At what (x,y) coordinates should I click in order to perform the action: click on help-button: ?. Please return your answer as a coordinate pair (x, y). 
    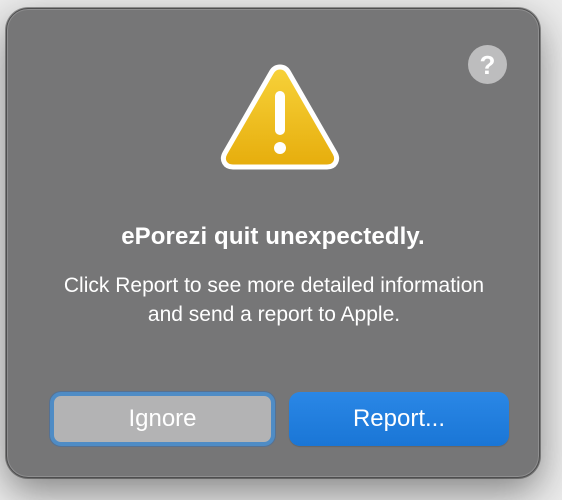
    Looking at the image, I should click on (487, 64).